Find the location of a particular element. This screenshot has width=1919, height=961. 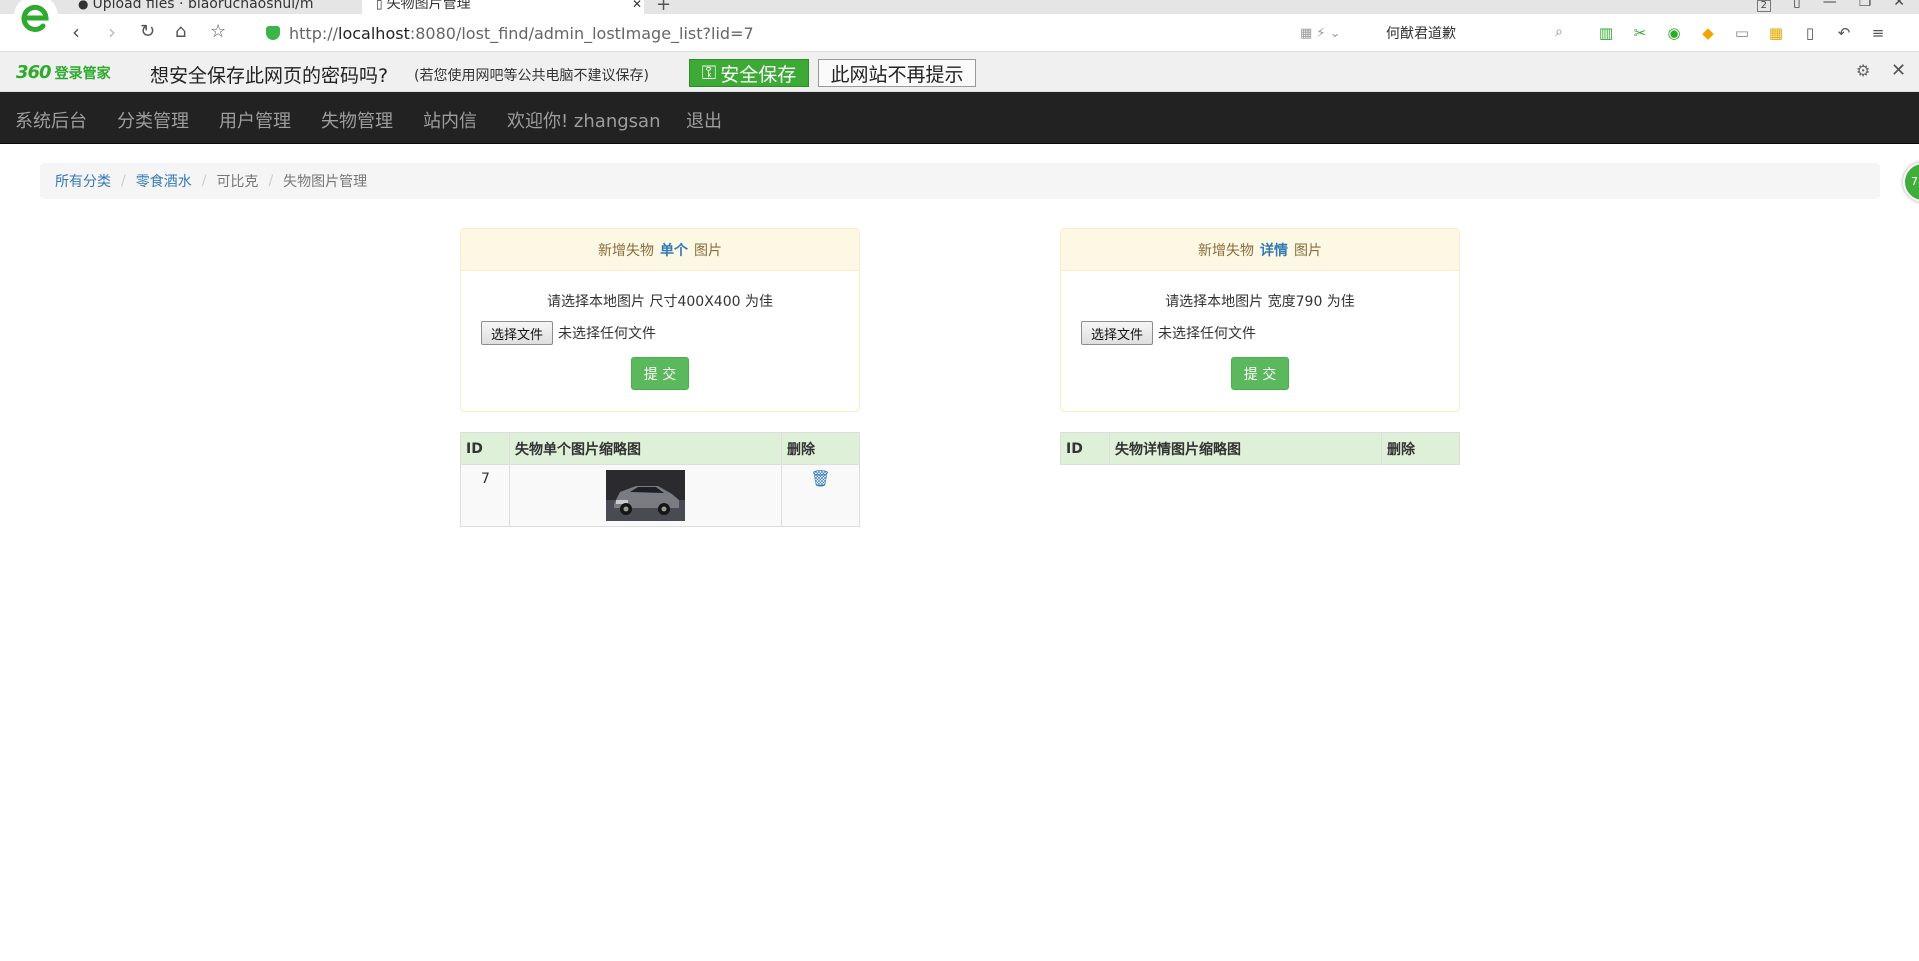

page-icon: ▯ is located at coordinates (379, 5).